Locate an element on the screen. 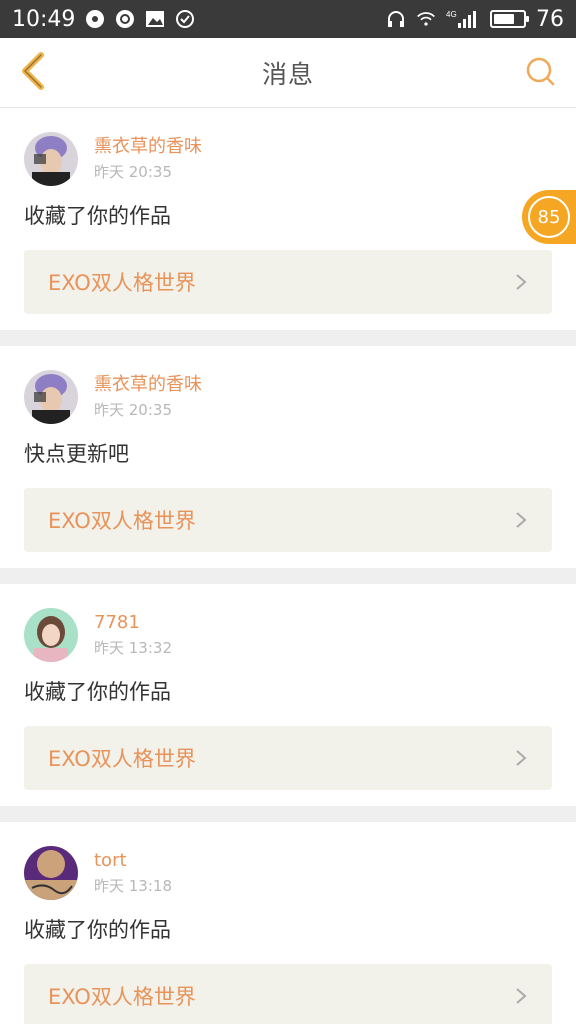 The width and height of the screenshot is (576, 1024). battery-level: 76 is located at coordinates (550, 19).